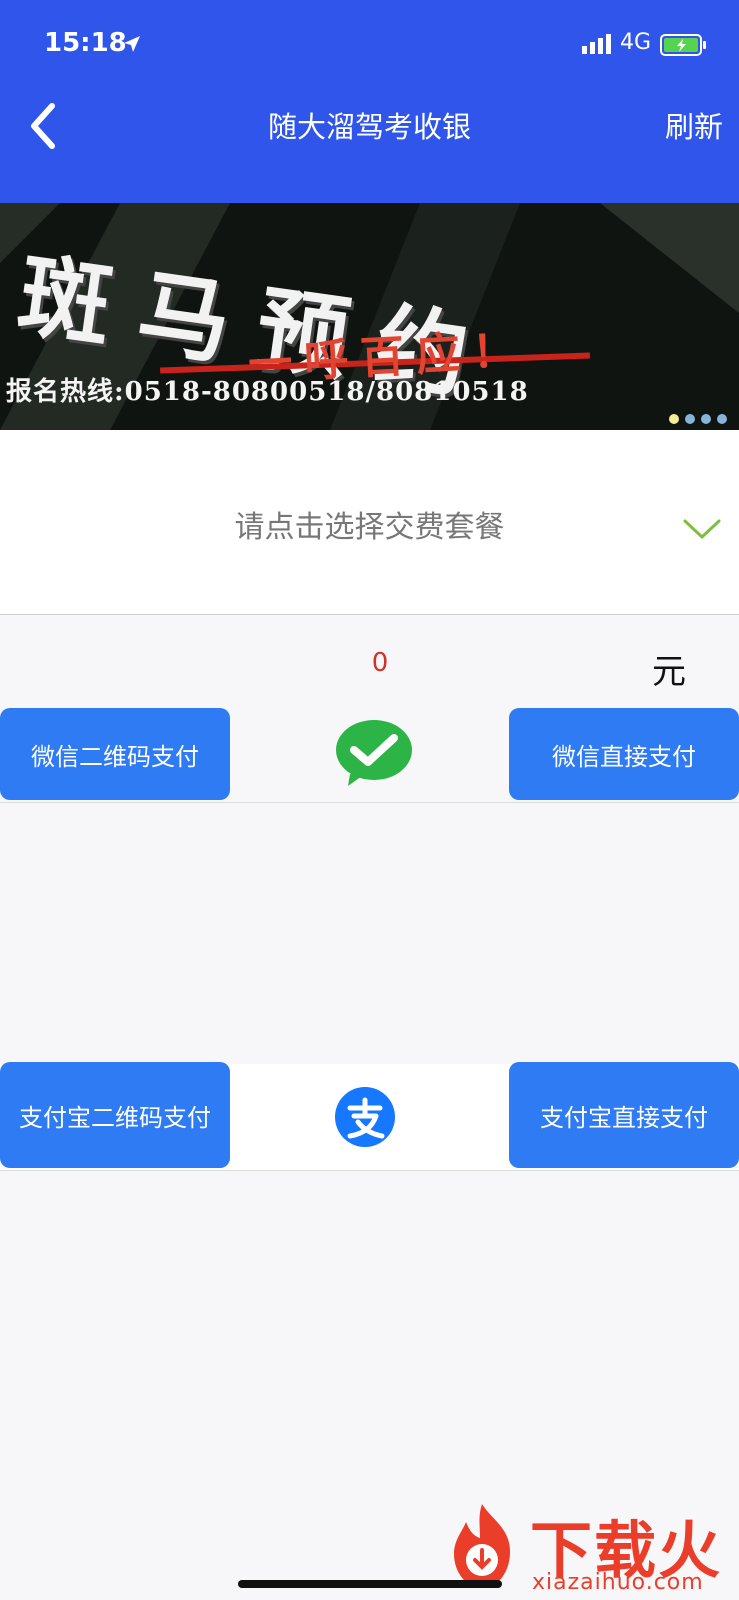 The height and width of the screenshot is (1600, 739). I want to click on wechat-pay-row: 微信二维码支付 微信直接支付, so click(369, 746).